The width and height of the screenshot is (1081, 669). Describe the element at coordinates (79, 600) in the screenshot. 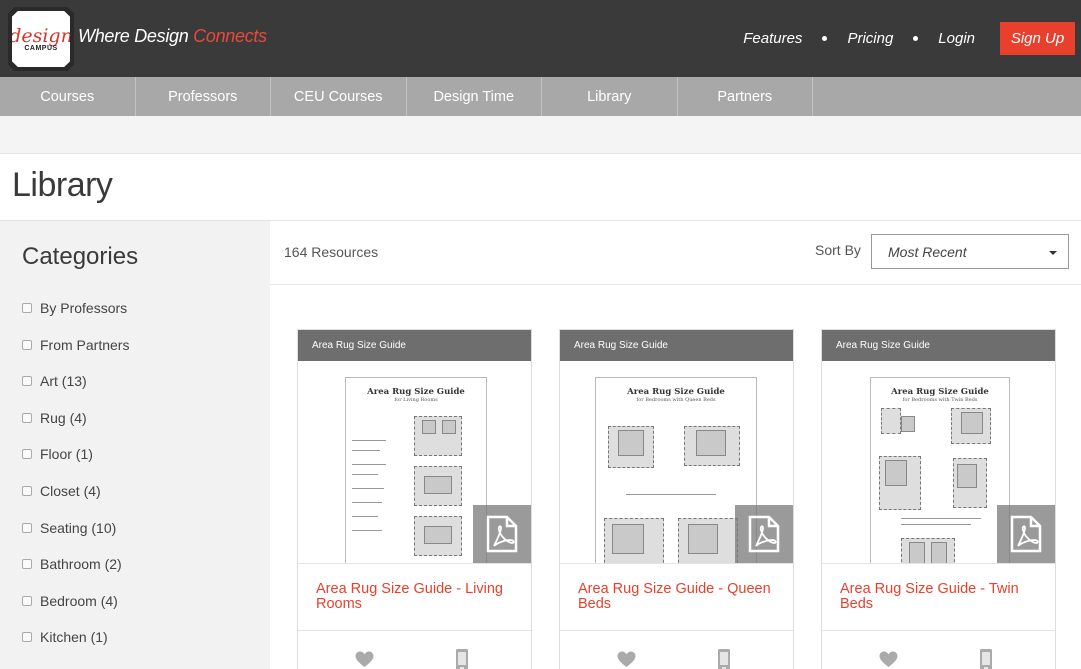

I see `category-label: Bedroom (4)` at that location.